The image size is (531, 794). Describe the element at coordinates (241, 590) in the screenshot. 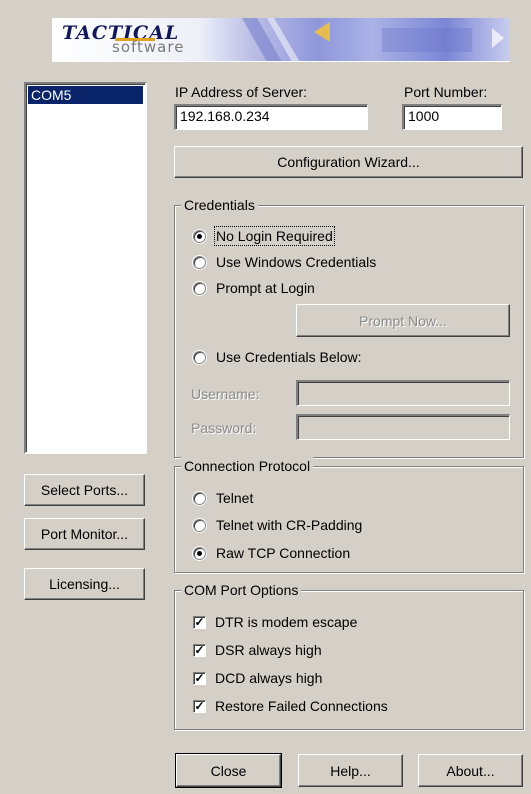

I see `com-port-options-group-title: COM Port Options` at that location.